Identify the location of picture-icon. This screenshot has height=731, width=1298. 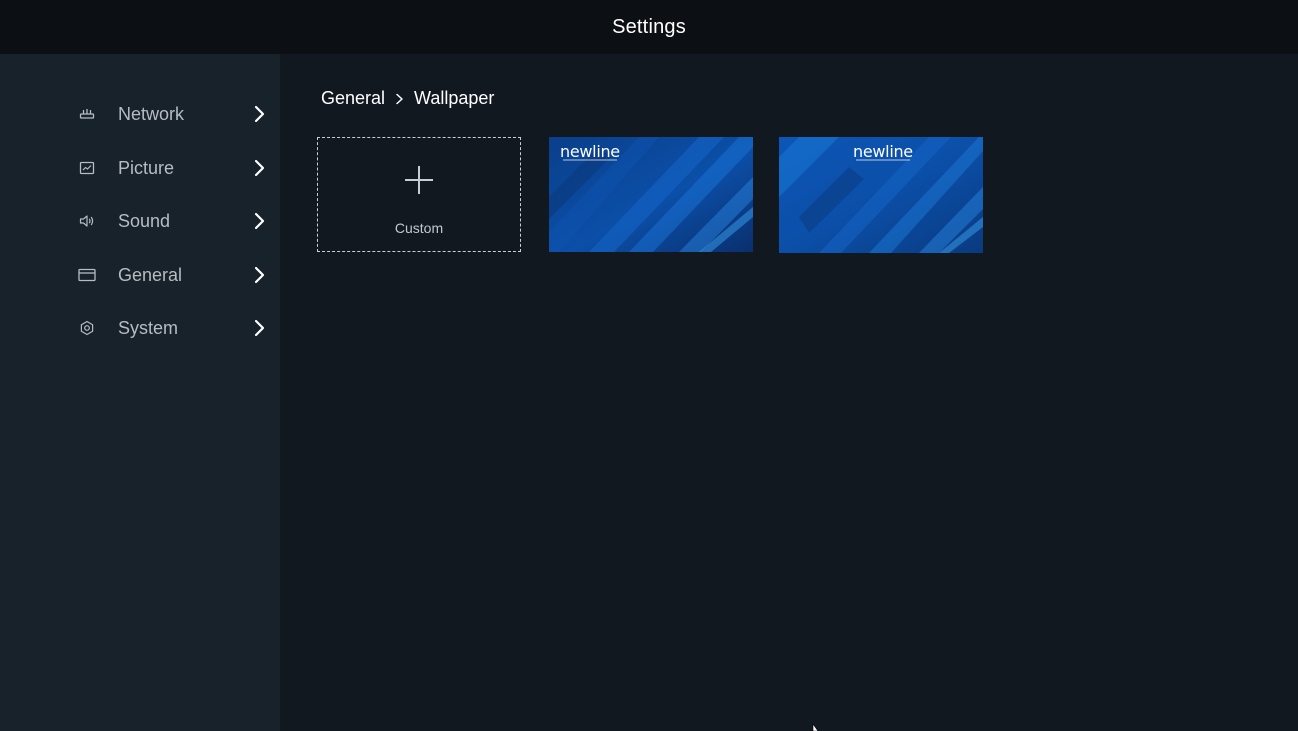
(87, 168).